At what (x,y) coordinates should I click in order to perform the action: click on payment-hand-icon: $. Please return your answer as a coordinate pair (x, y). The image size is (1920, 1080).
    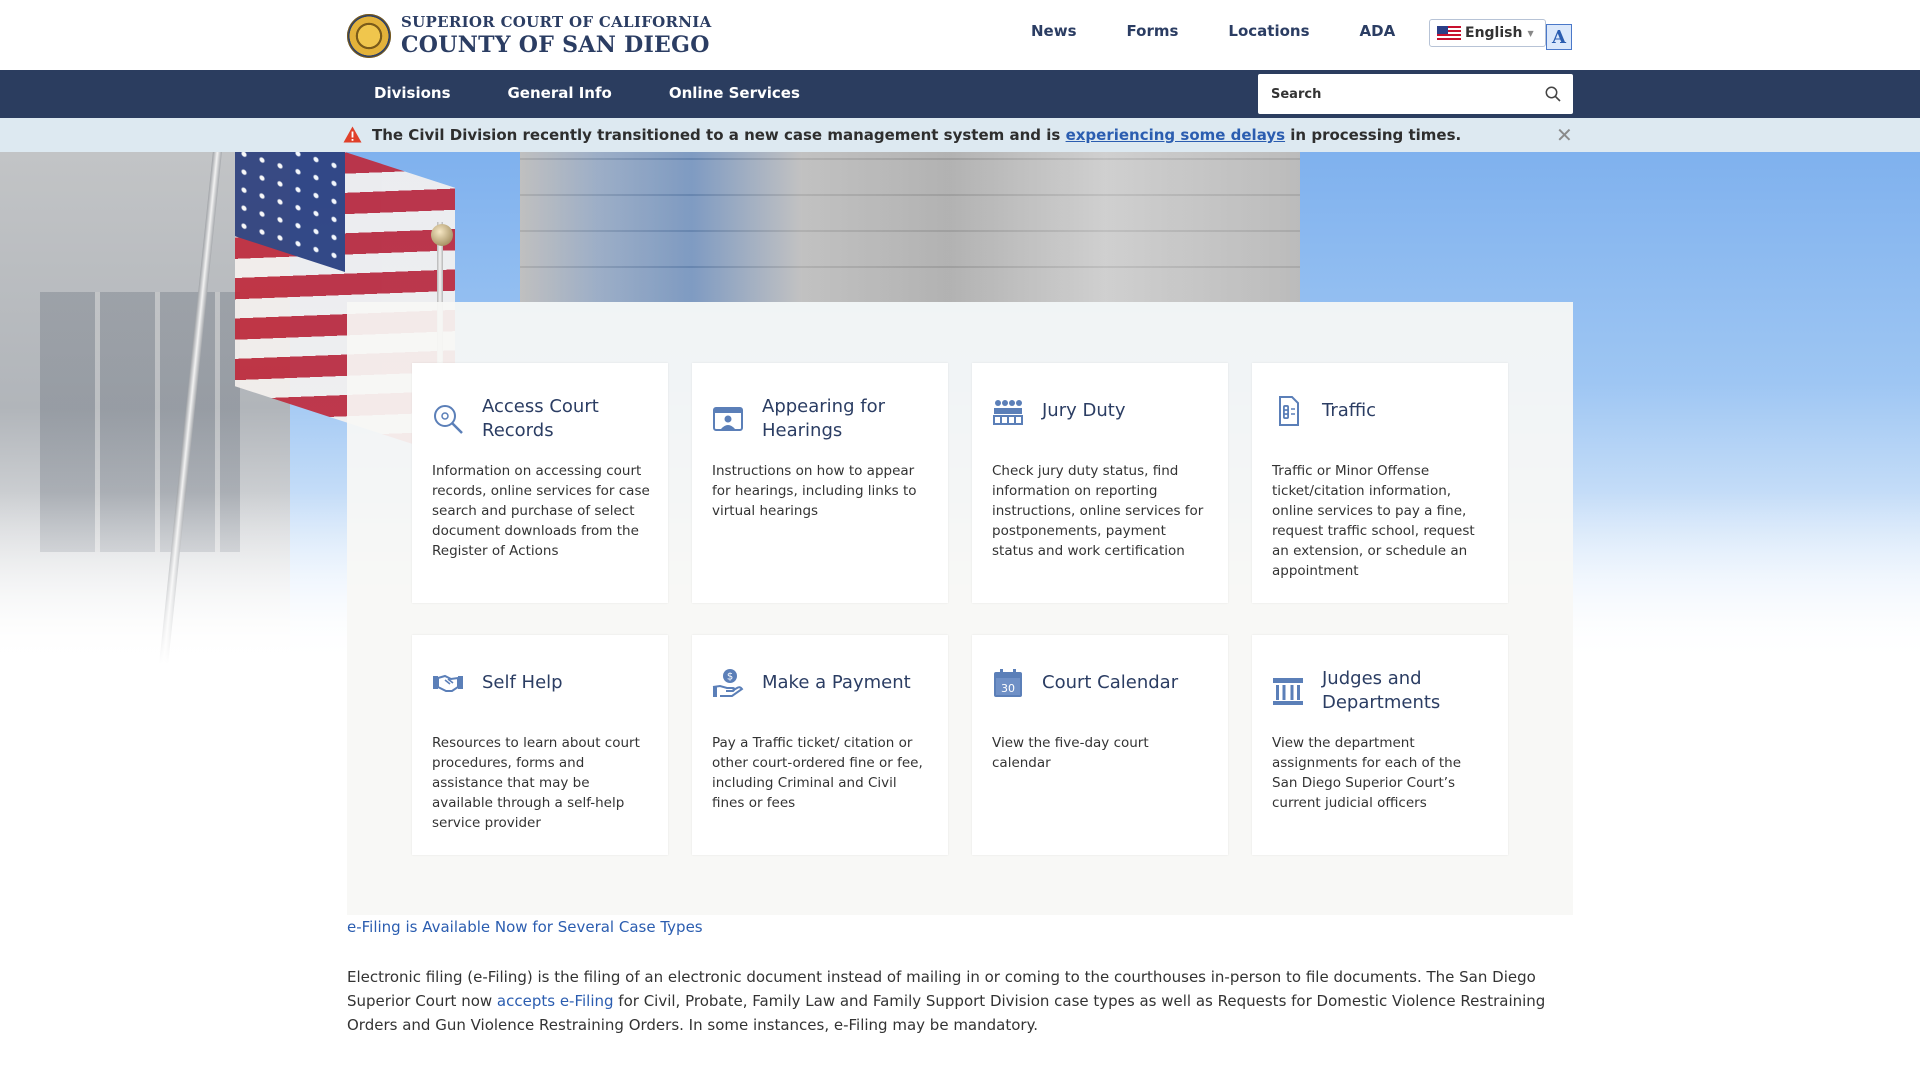
    Looking at the image, I should click on (728, 683).